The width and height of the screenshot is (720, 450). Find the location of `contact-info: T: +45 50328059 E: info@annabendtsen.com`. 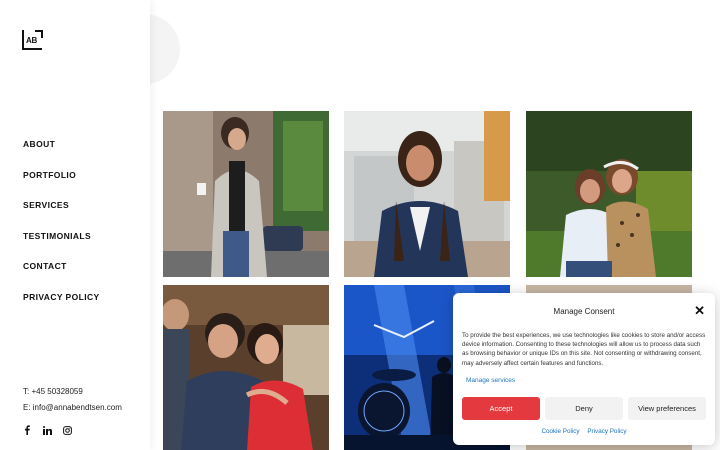

contact-info: T: +45 50328059 E: info@annabendtsen.com is located at coordinates (72, 402).